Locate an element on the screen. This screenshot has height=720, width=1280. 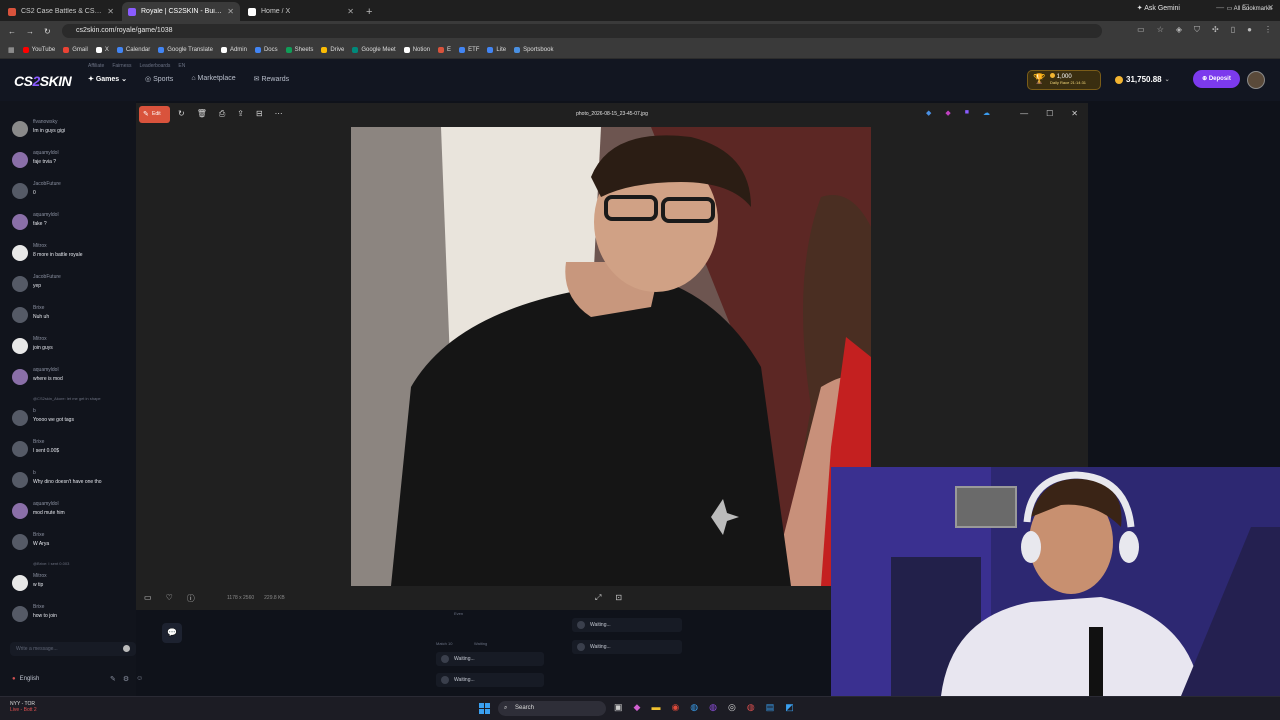
emoji-icon is located at coordinates (126, 648).